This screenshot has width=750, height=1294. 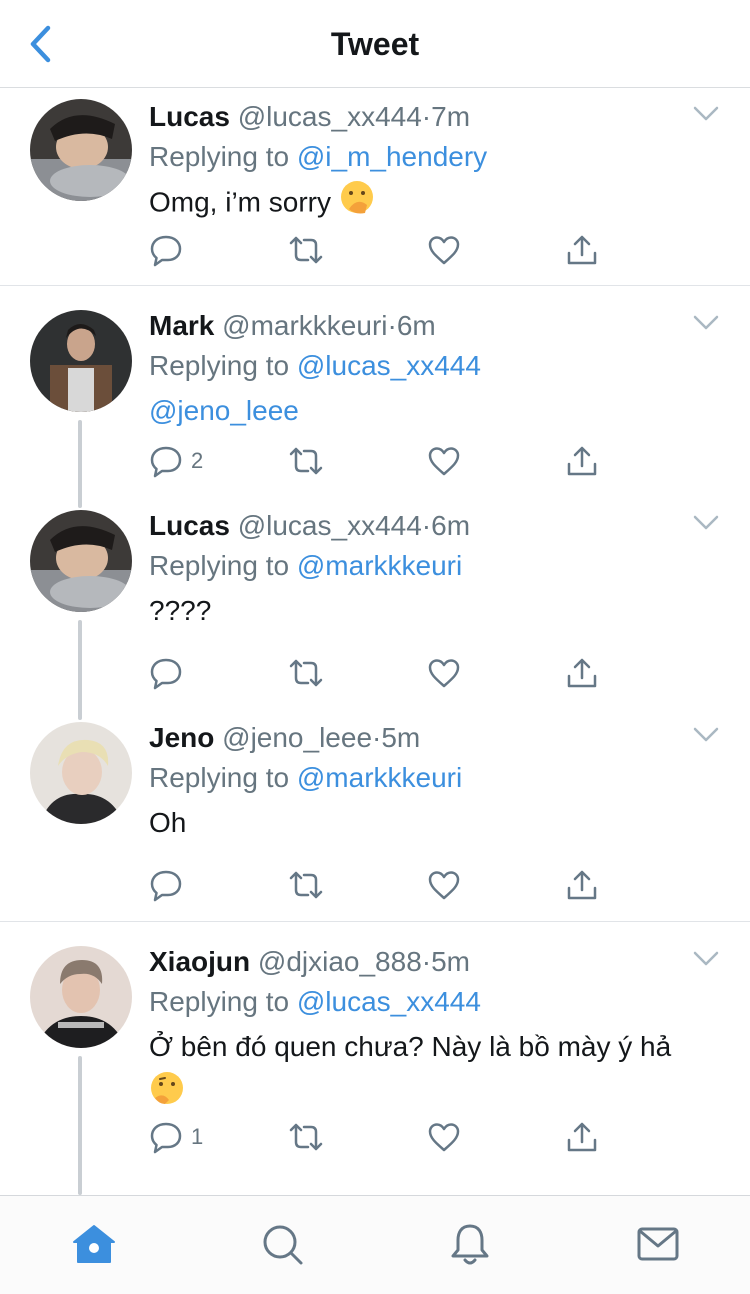 I want to click on tweet-actions: 1, so click(x=379, y=1137).